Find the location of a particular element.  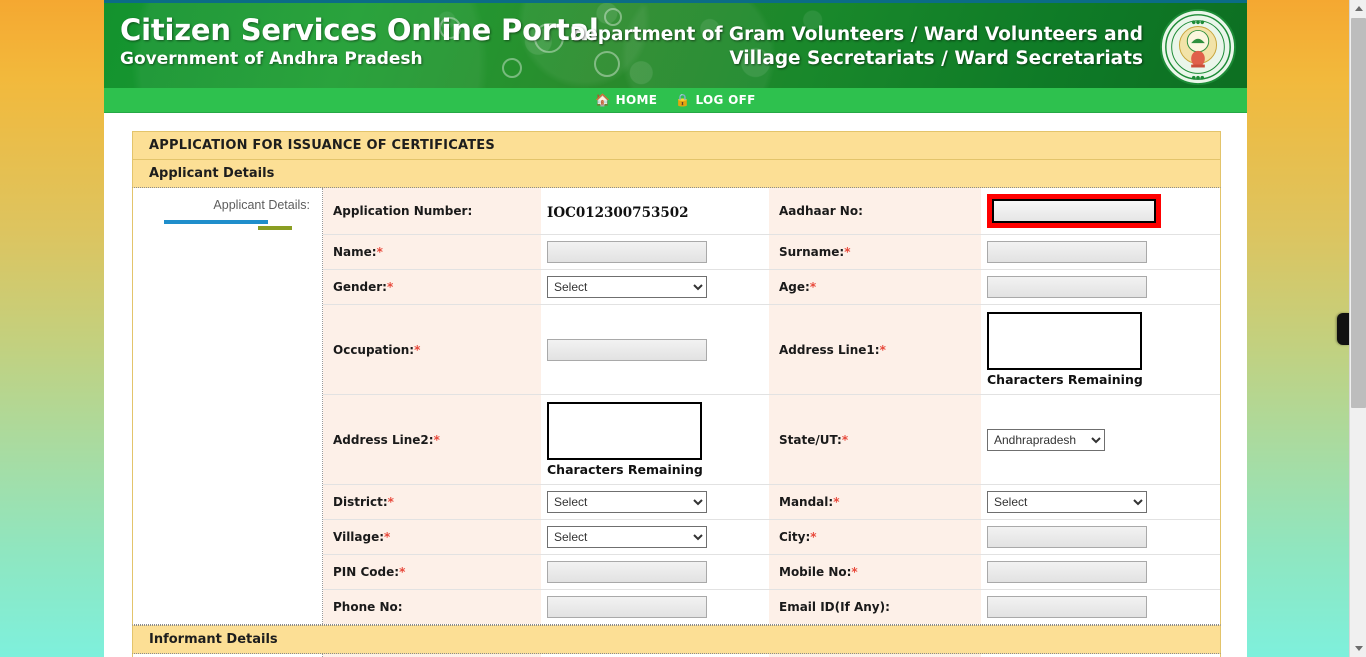

table-row: Name:* Surname:* is located at coordinates (771, 252).